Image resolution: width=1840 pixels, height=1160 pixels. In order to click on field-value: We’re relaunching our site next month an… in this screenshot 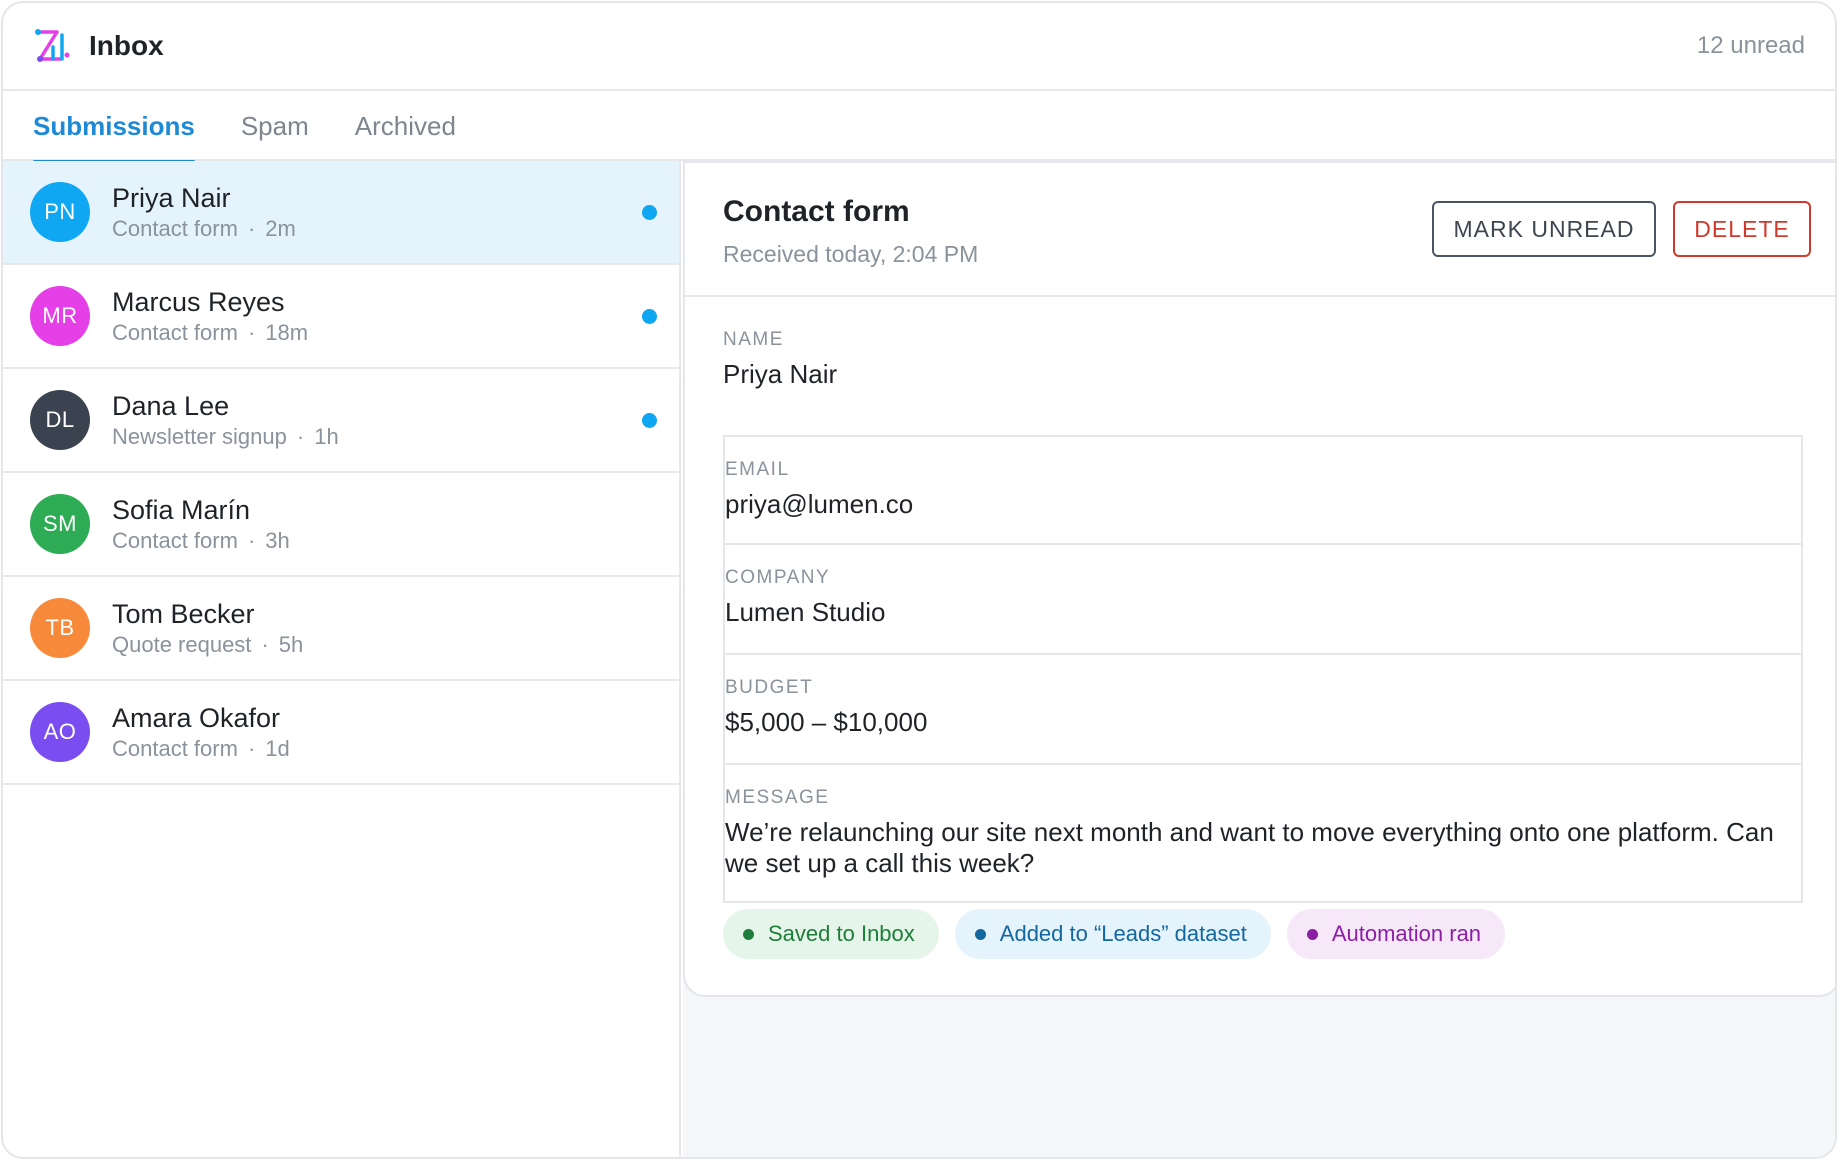, I will do `click(1249, 847)`.